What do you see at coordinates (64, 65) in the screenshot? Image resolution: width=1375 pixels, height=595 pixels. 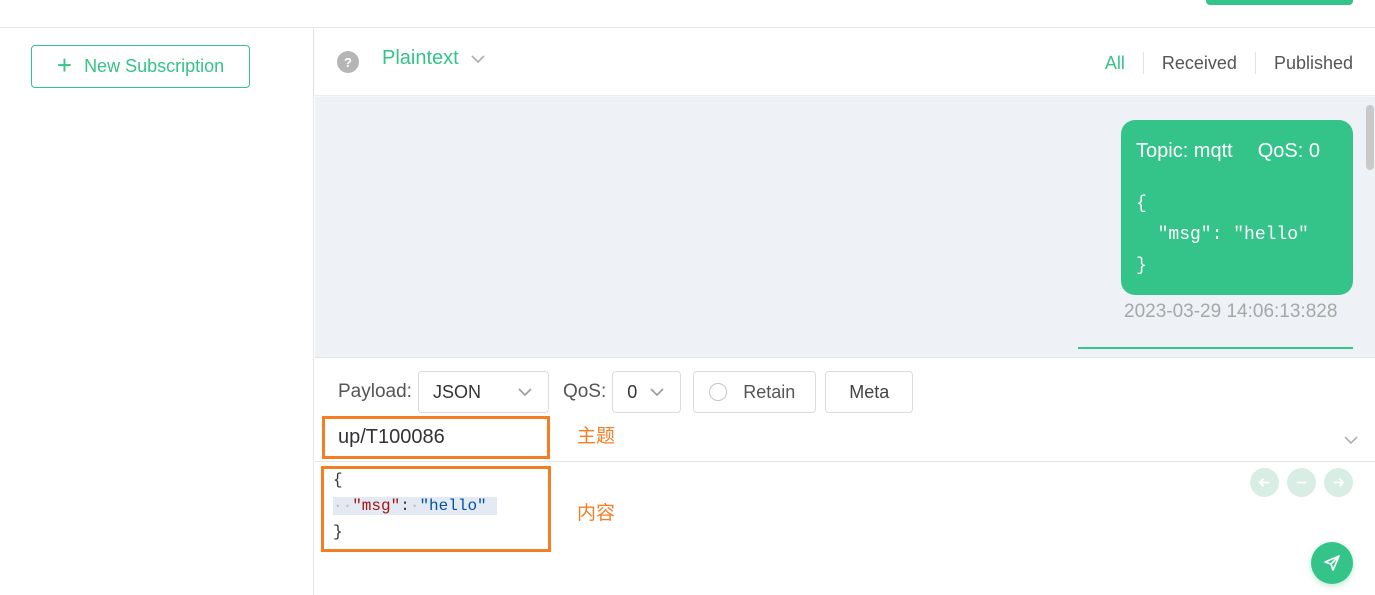 I see `plus-icon: +` at bounding box center [64, 65].